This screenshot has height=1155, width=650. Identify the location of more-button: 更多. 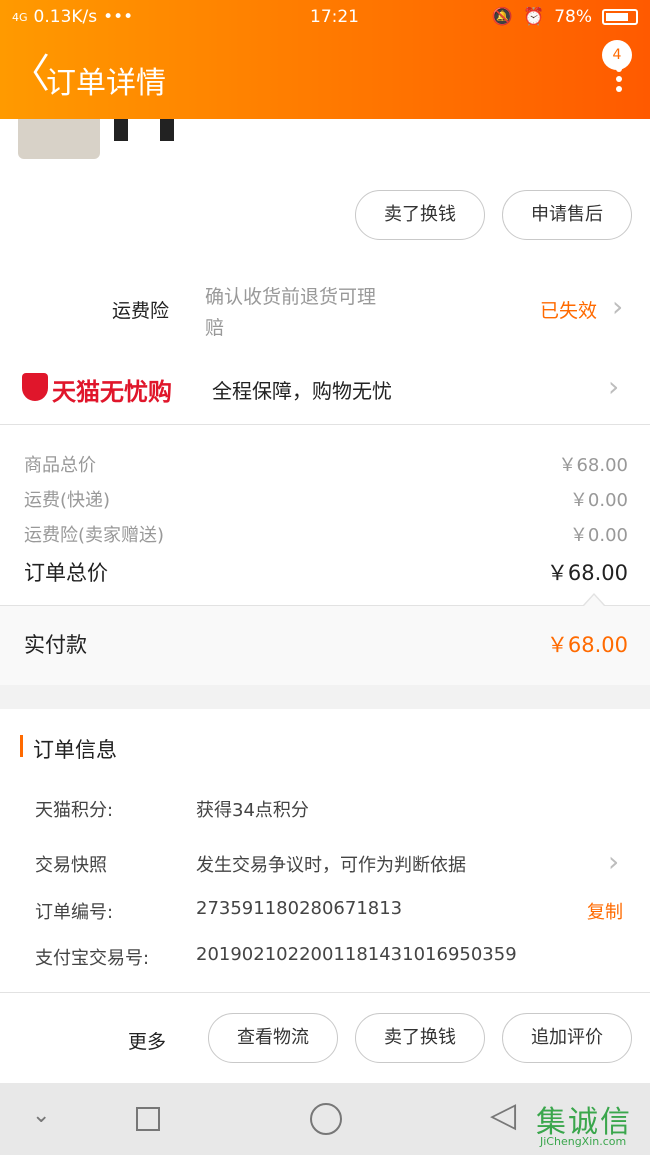
(147, 1040).